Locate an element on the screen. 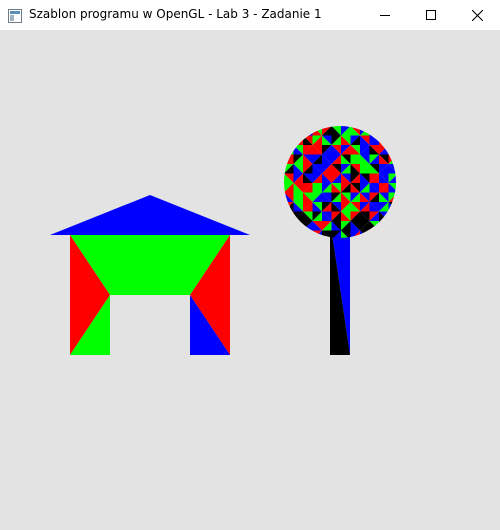  maximize-button is located at coordinates (431, 15).